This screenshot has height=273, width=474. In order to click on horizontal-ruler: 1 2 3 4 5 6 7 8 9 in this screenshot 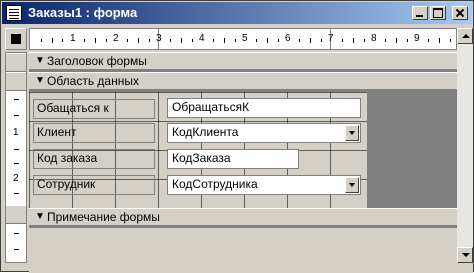, I will do `click(243, 39)`.